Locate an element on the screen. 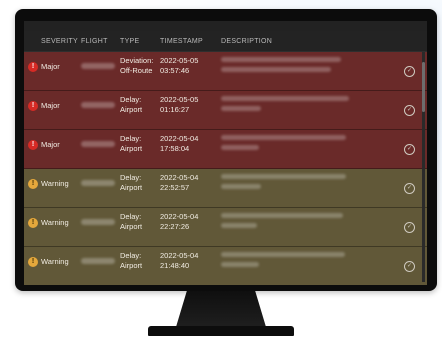 The image size is (442, 338). column-header-flight: FLIGHT is located at coordinates (94, 41).